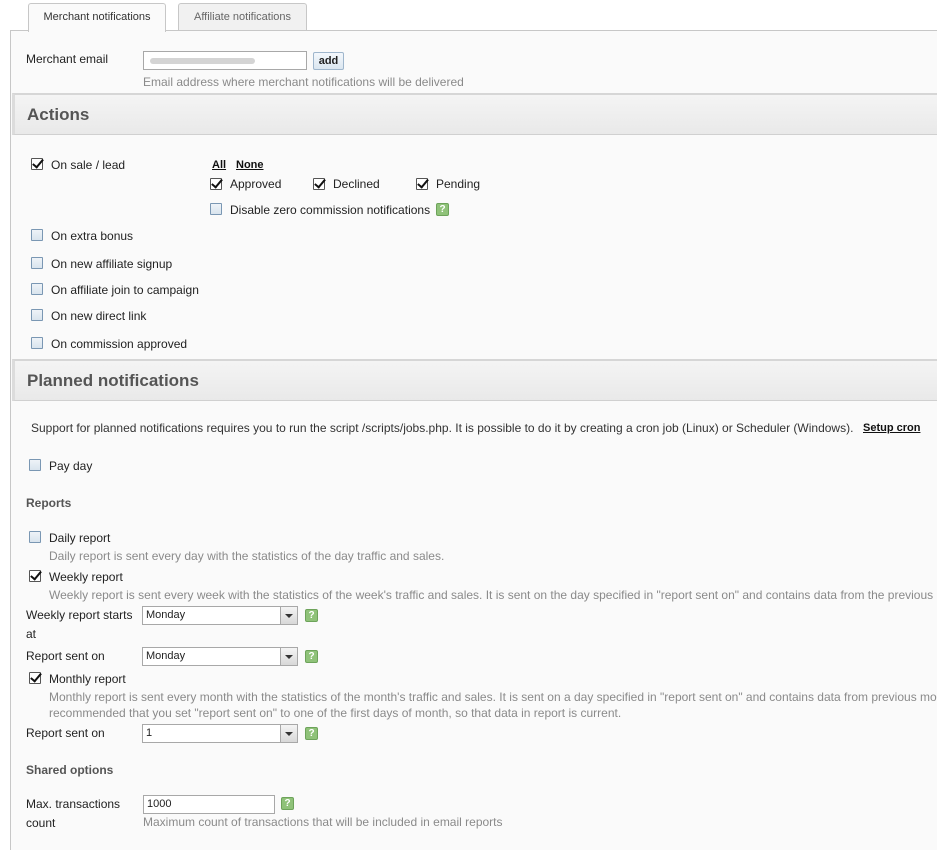 The image size is (937, 850). Describe the element at coordinates (99, 316) in the screenshot. I see `on-new-direct-link-label: On new direct link` at that location.